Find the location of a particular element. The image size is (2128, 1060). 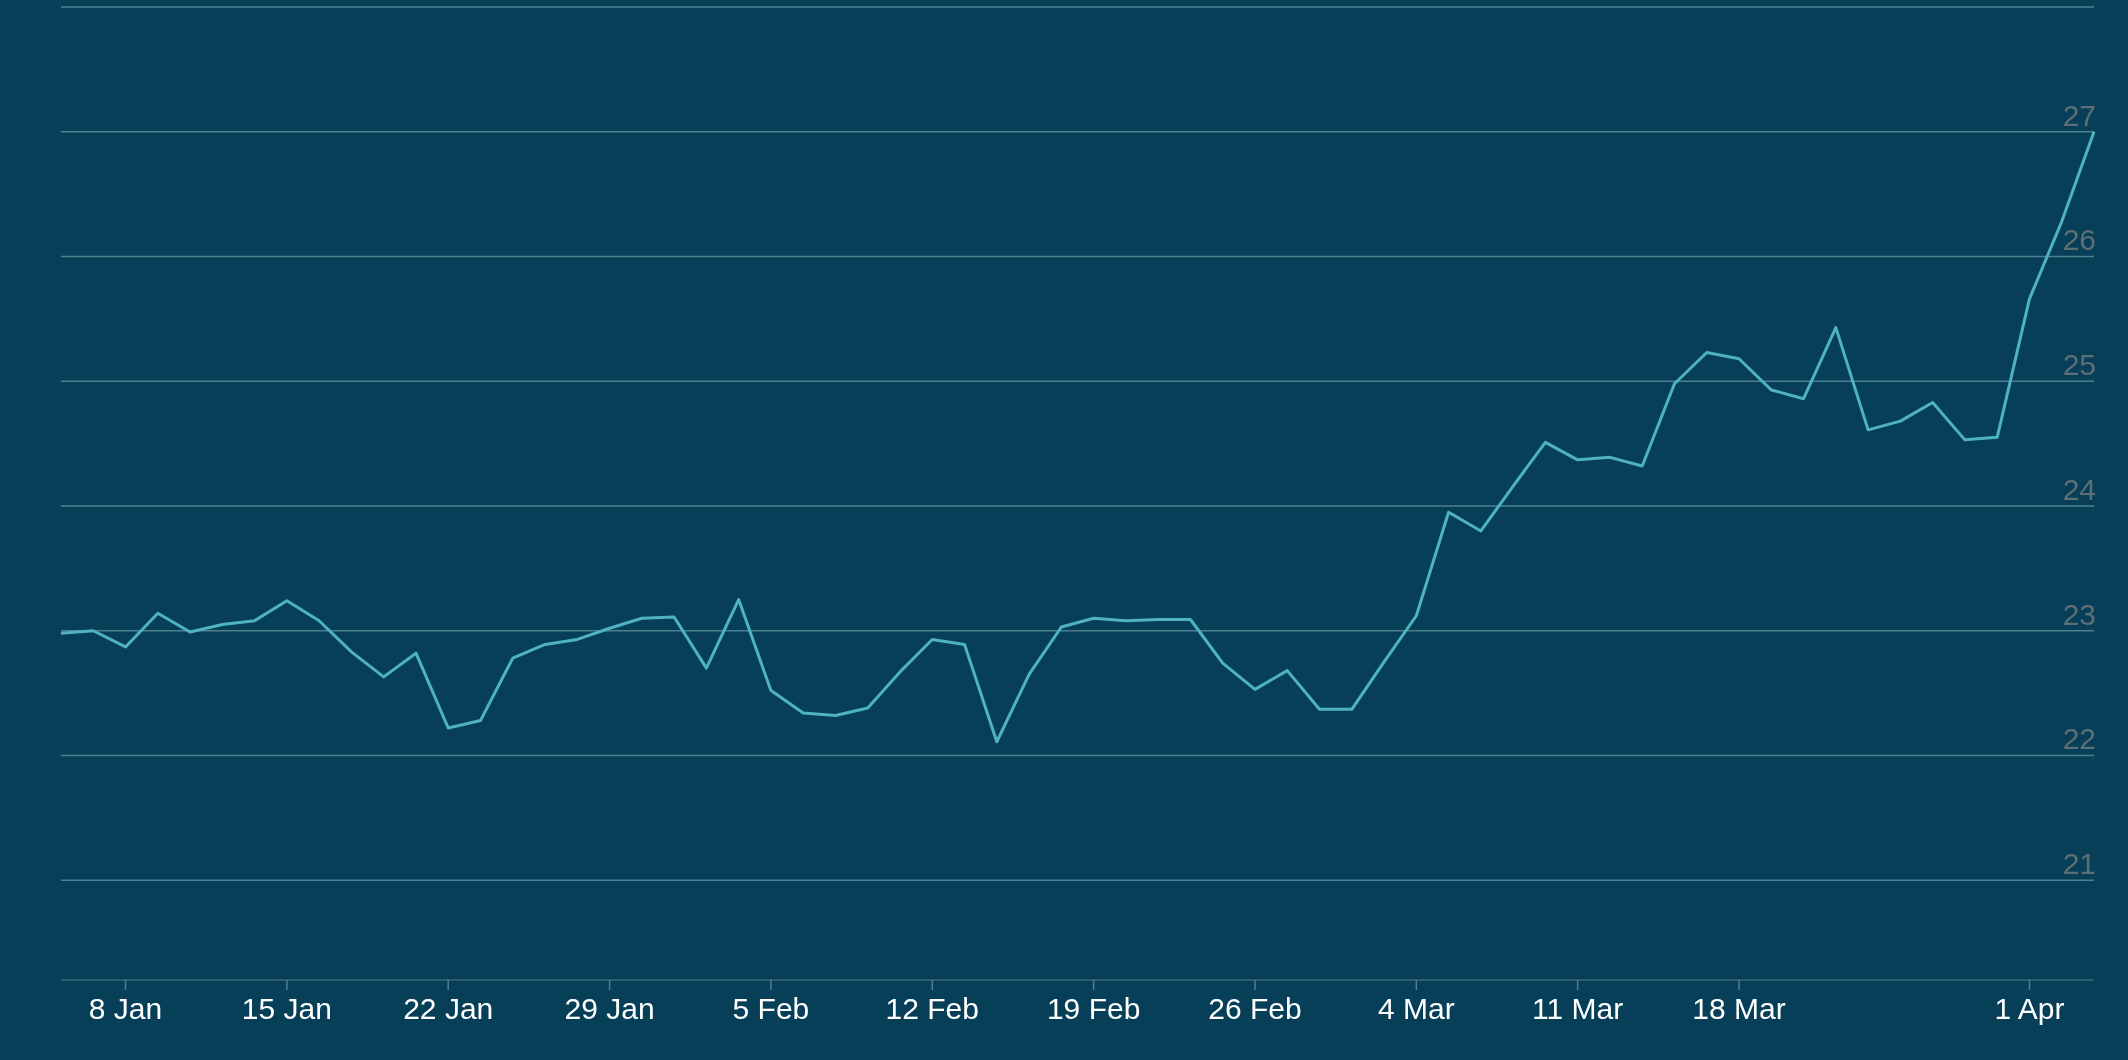

y-axis-label: 24 is located at coordinates (2079, 489).